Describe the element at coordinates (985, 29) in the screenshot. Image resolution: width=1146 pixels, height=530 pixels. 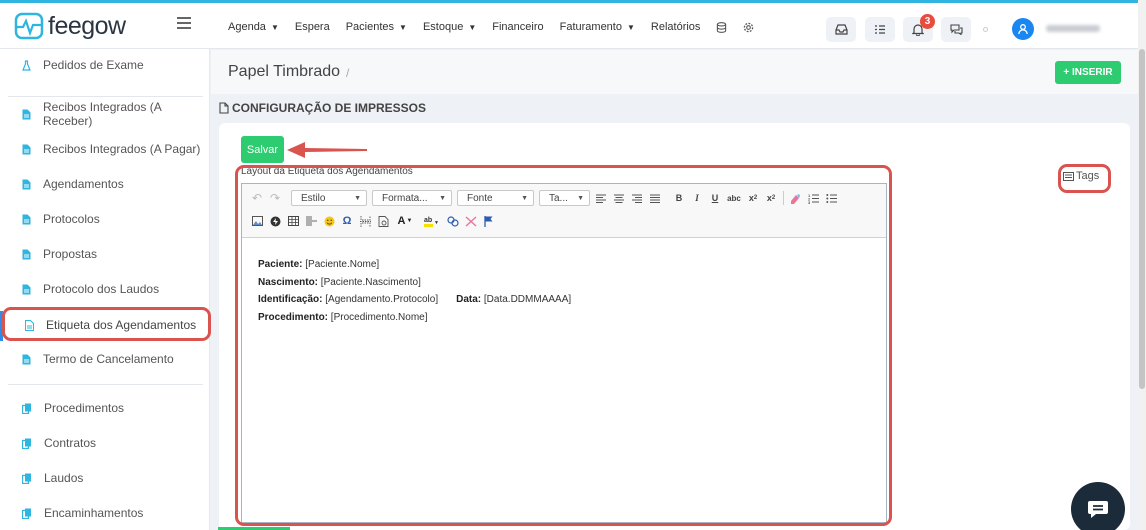
I see `status-dot` at that location.